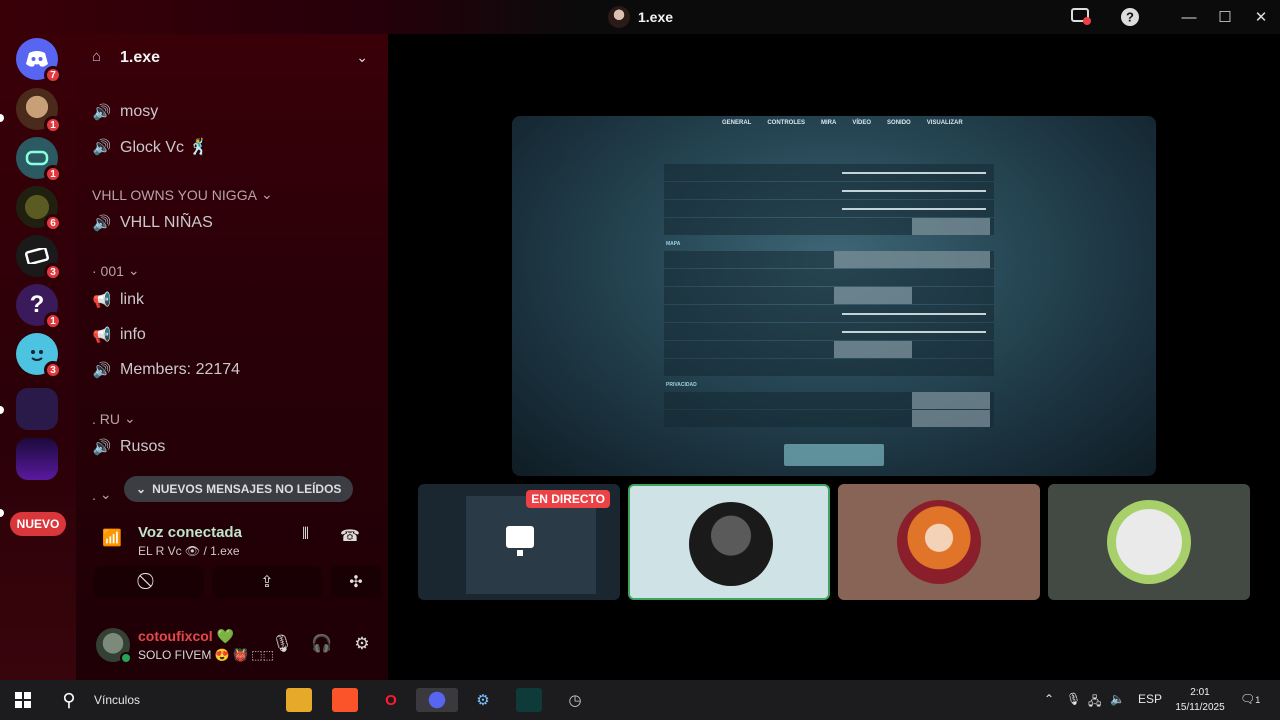 Image resolution: width=1280 pixels, height=720 pixels. What do you see at coordinates (166, 370) in the screenshot?
I see `voice-channel-members: 🔊 Members: 22174` at bounding box center [166, 370].